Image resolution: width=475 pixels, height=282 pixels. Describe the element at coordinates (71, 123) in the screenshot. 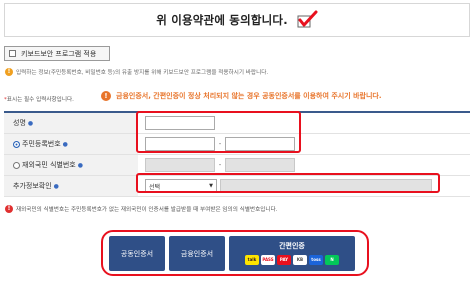

I see `name-label: 성명 ●` at that location.